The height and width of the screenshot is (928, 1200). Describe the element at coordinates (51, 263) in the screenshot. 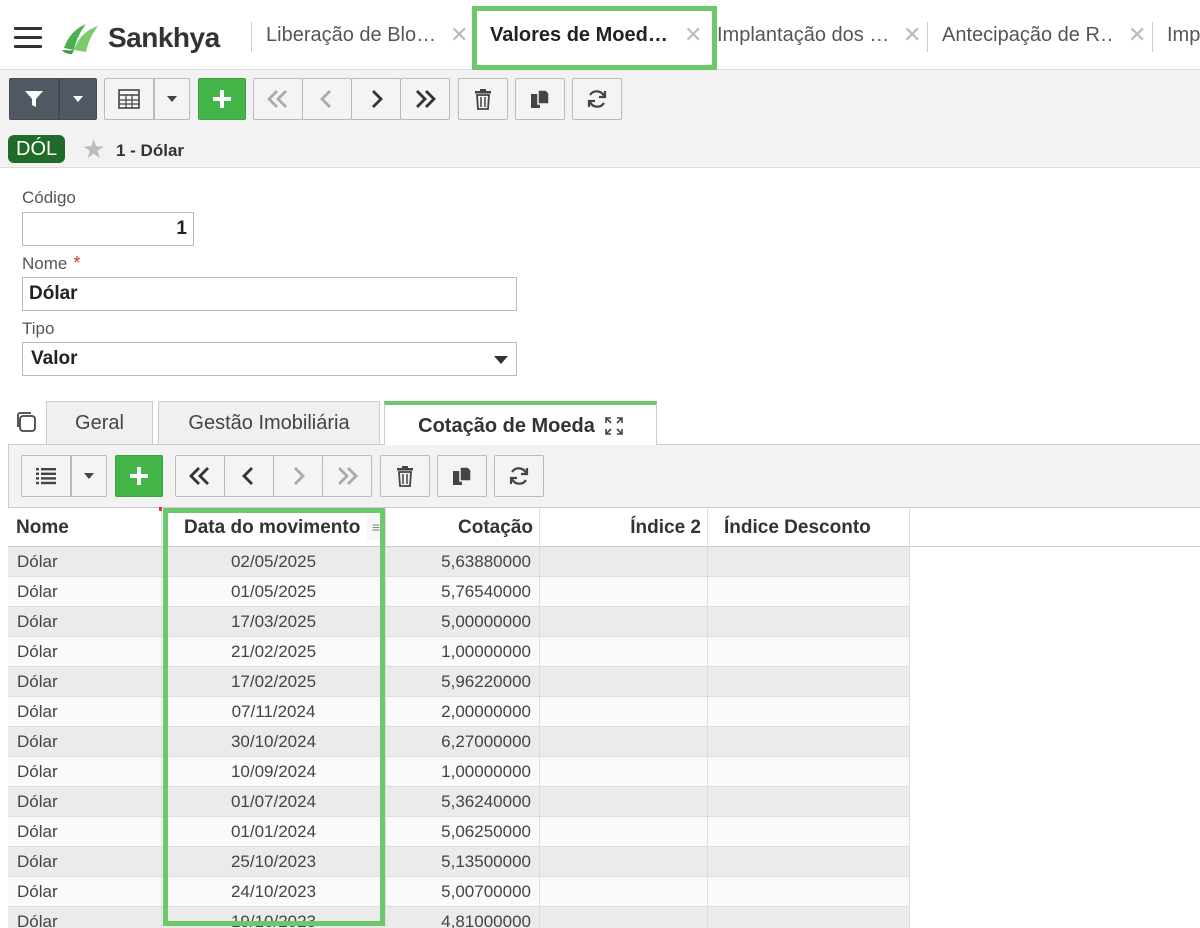

I see `nome-label: Nome *` at that location.